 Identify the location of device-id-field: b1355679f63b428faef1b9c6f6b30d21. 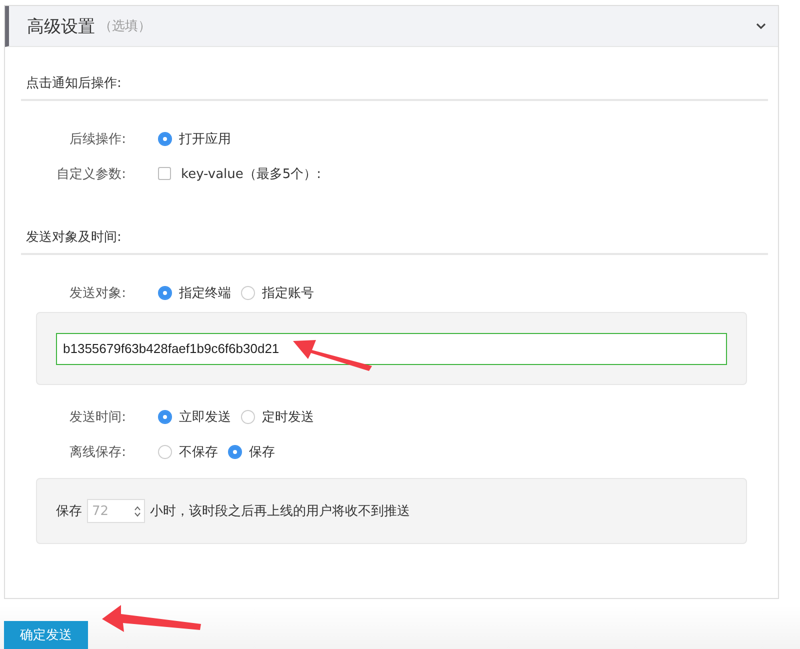
(391, 348).